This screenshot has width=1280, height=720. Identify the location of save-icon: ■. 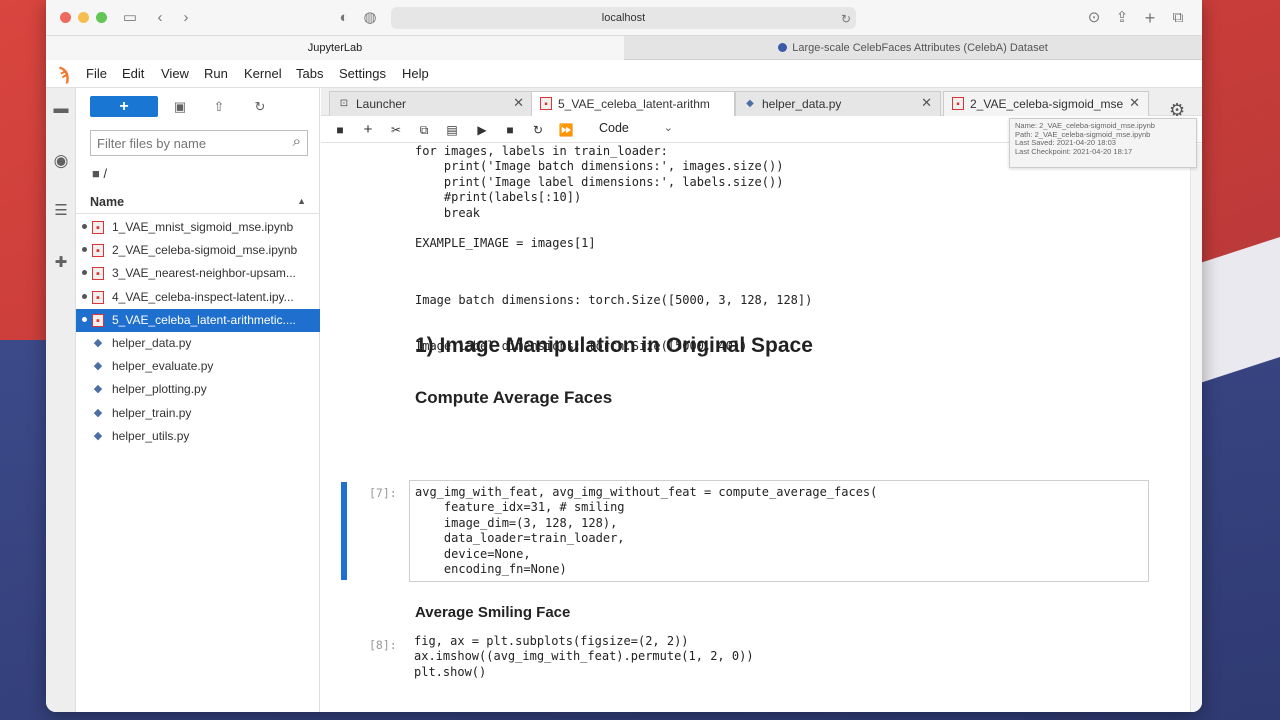
(340, 130).